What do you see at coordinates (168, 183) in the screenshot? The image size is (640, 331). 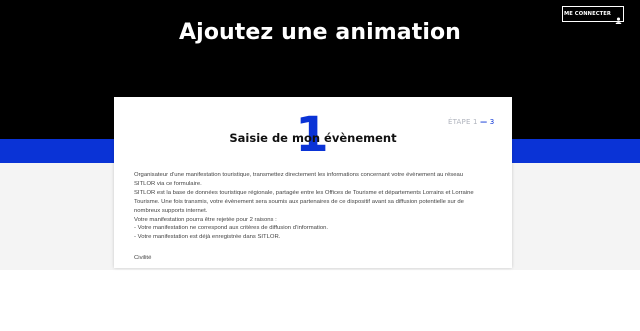 I see `intro-line: SITLOR via ce formulaire.` at bounding box center [168, 183].